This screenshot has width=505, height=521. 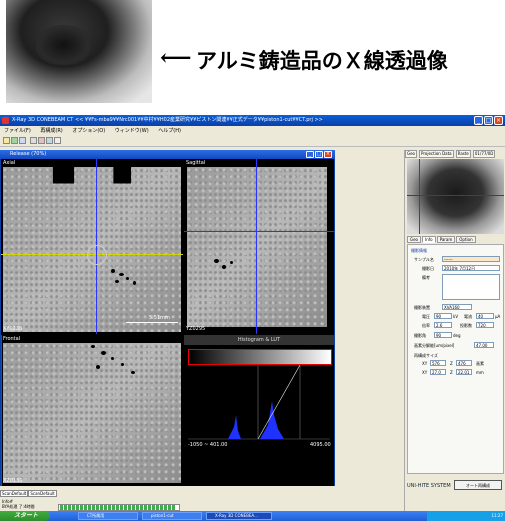 What do you see at coordinates (443, 316) in the screenshot?
I see `voltage-field: 90` at bounding box center [443, 316].